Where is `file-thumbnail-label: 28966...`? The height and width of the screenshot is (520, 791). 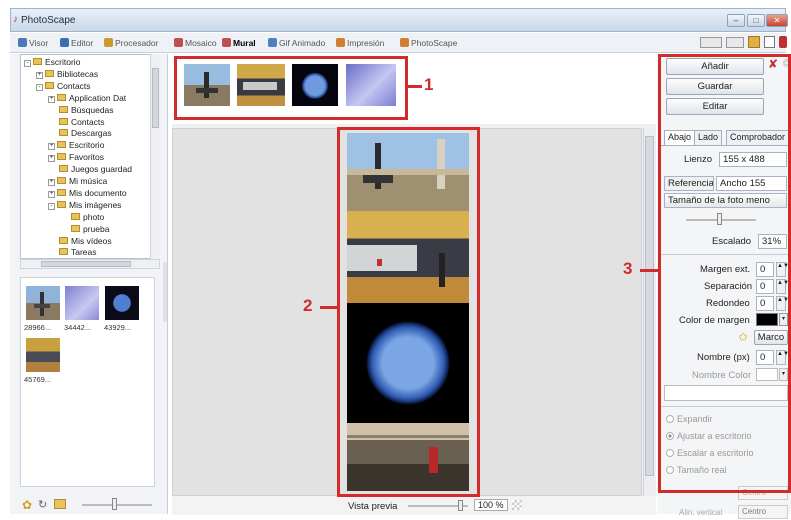
file-thumbnail-label: 28966... is located at coordinates (38, 327).